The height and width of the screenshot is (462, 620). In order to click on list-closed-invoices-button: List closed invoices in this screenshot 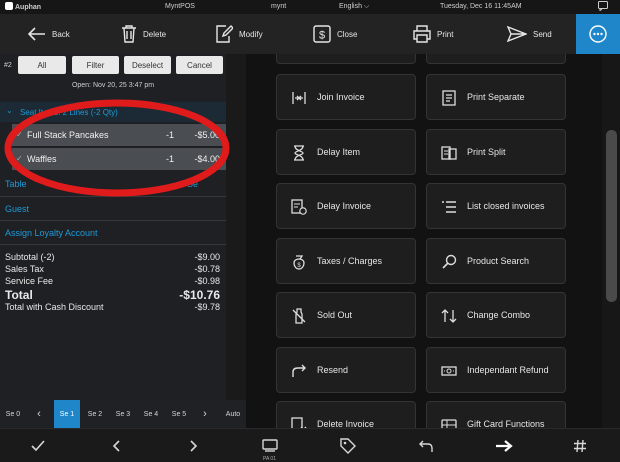, I will do `click(496, 206)`.